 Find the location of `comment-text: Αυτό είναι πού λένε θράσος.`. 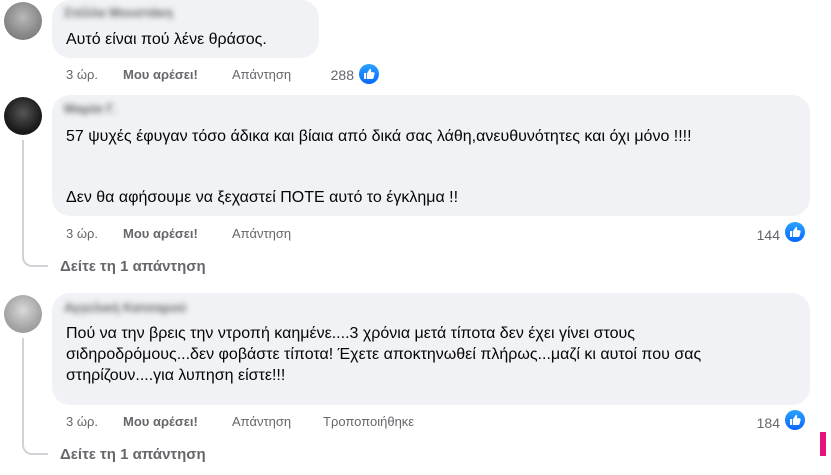

comment-text: Αυτό είναι πού λένε θράσος. is located at coordinates (166, 39).